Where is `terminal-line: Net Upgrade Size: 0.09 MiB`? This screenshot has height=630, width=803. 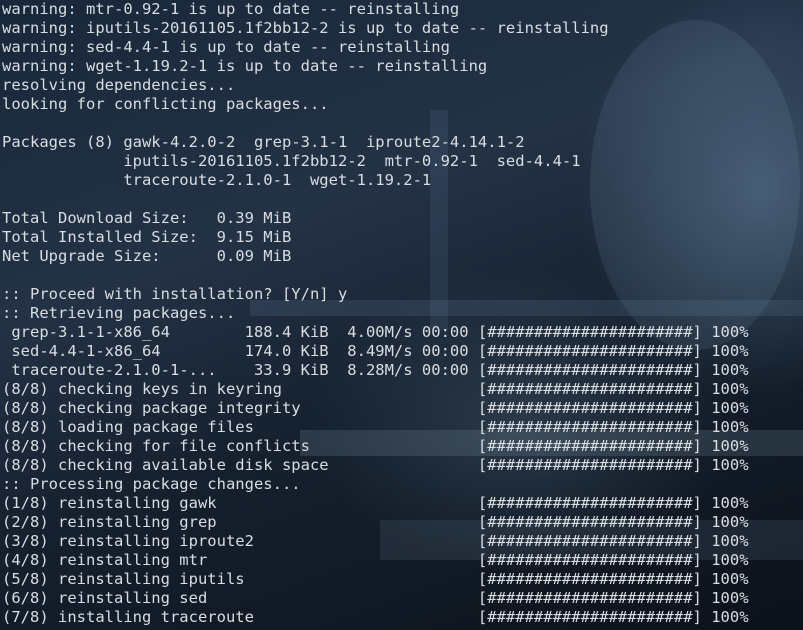 terminal-line: Net Upgrade Size: 0.09 MiB is located at coordinates (147, 256).